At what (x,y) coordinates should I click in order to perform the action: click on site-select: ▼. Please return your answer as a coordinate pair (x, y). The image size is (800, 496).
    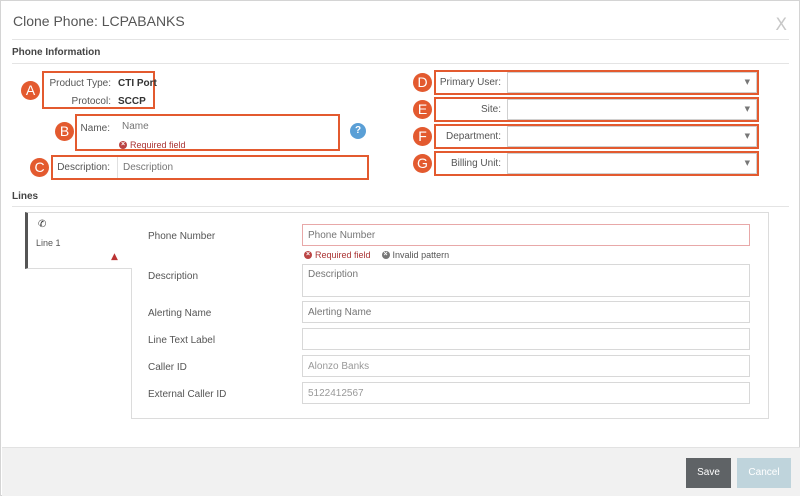
    Looking at the image, I should click on (632, 109).